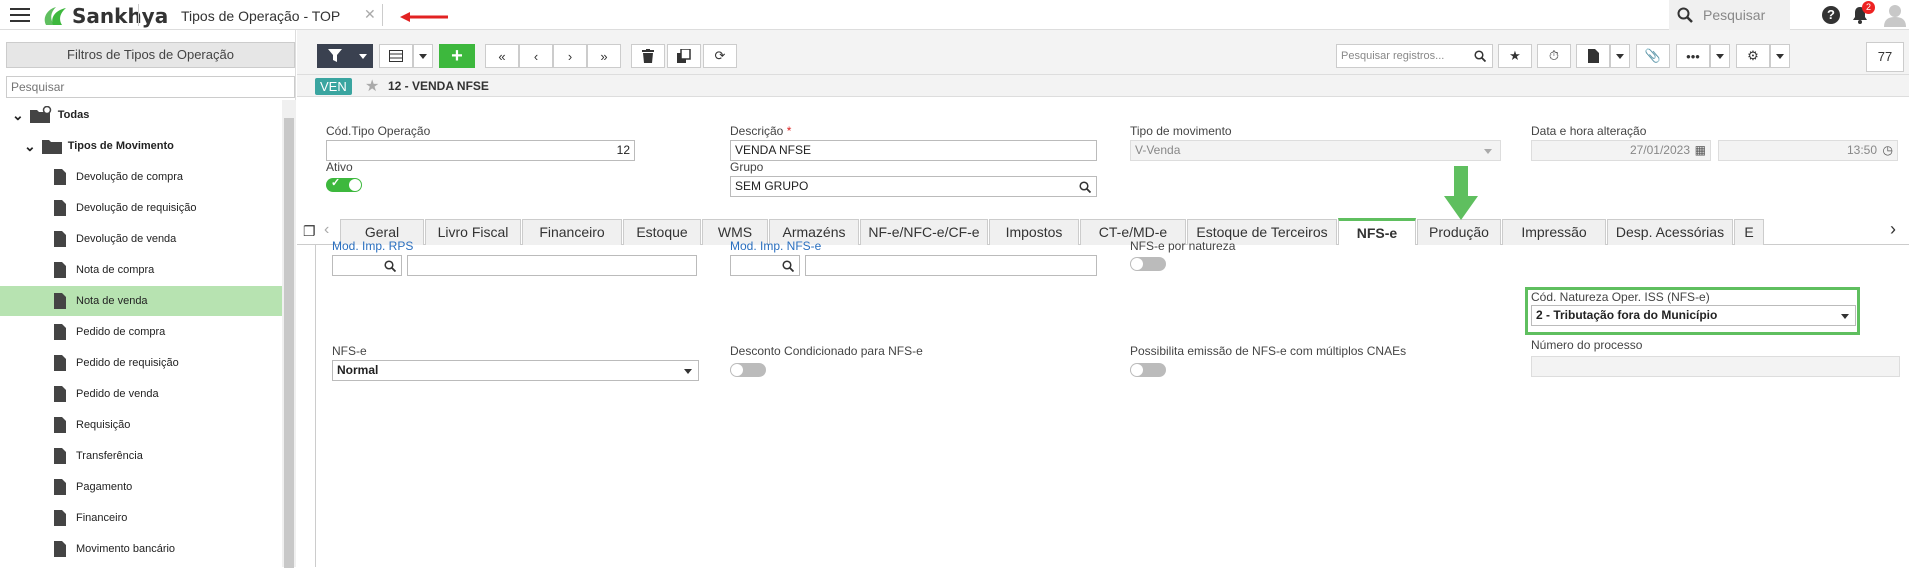 The image size is (1909, 568). What do you see at coordinates (141, 425) in the screenshot?
I see `tree-node: Requisição` at bounding box center [141, 425].